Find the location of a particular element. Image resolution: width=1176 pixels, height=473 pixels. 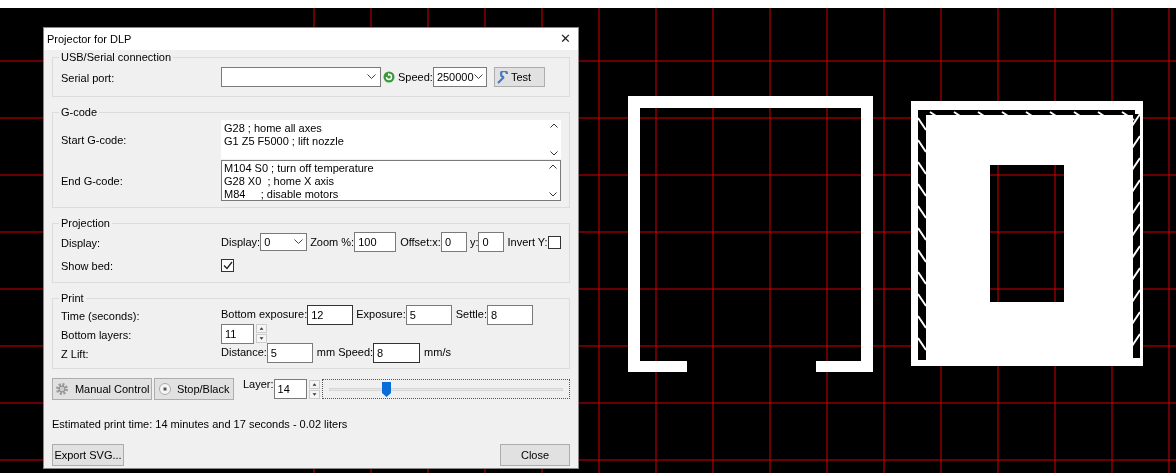

field-label: Invert Y: is located at coordinates (527, 242).